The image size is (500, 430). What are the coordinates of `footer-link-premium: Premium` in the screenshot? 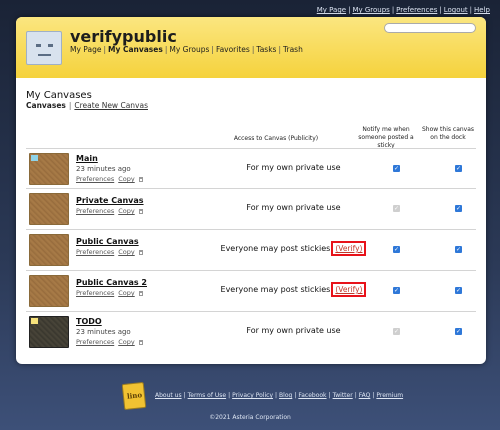 It's located at (389, 395).